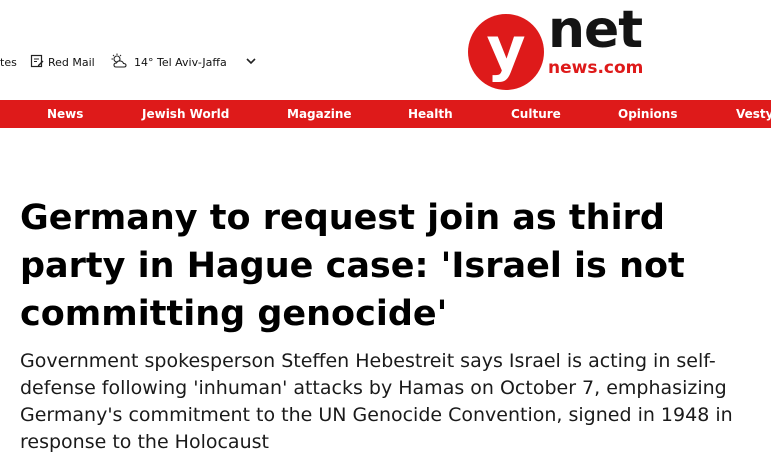 The width and height of the screenshot is (771, 468). Describe the element at coordinates (37, 62) in the screenshot. I see `edit-icon` at that location.